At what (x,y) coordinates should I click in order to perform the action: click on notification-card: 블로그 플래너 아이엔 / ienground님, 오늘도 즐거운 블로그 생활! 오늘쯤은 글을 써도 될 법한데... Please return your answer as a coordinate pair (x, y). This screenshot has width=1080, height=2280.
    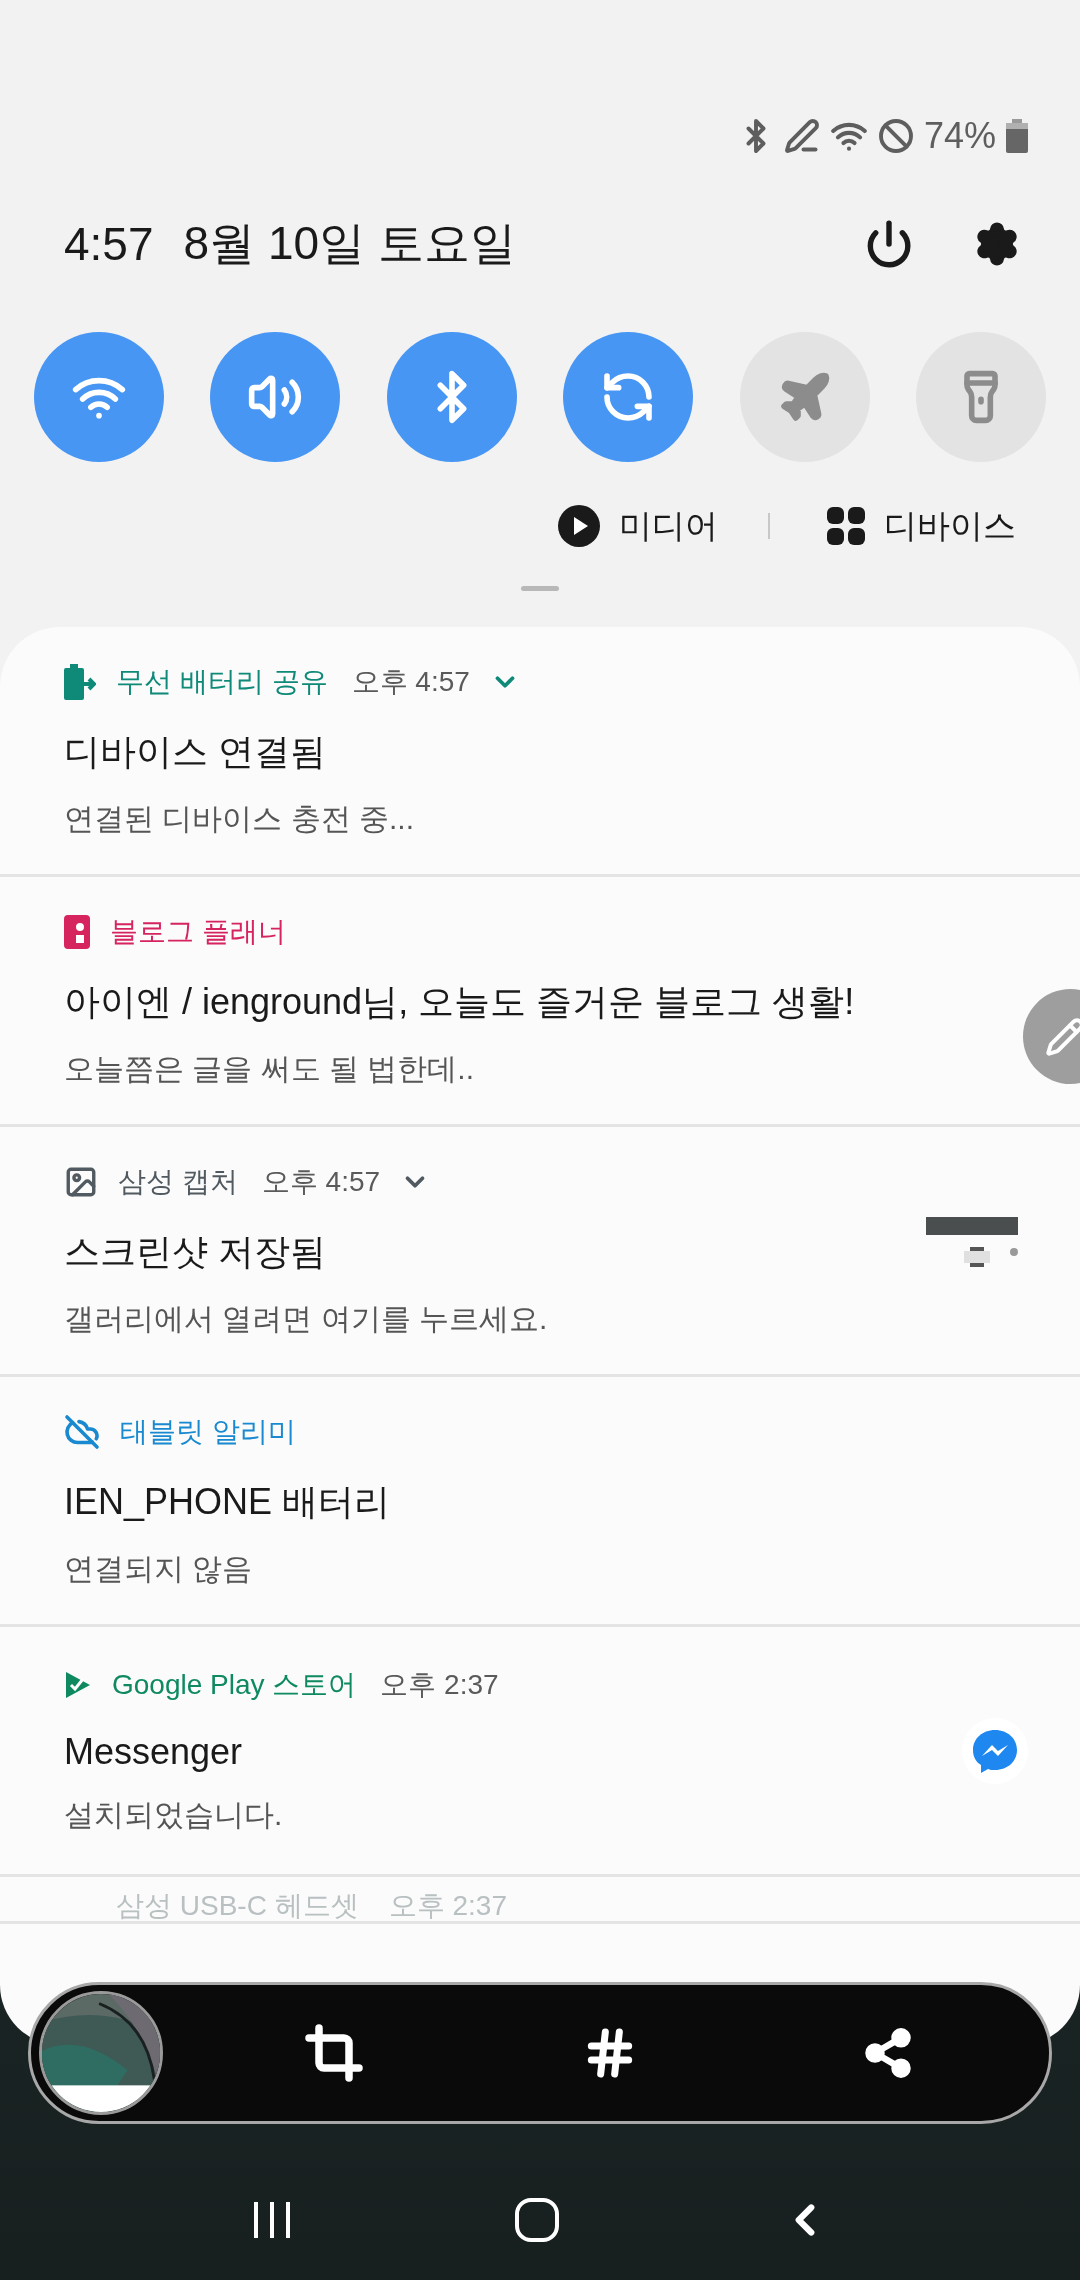
    Looking at the image, I should click on (540, 1002).